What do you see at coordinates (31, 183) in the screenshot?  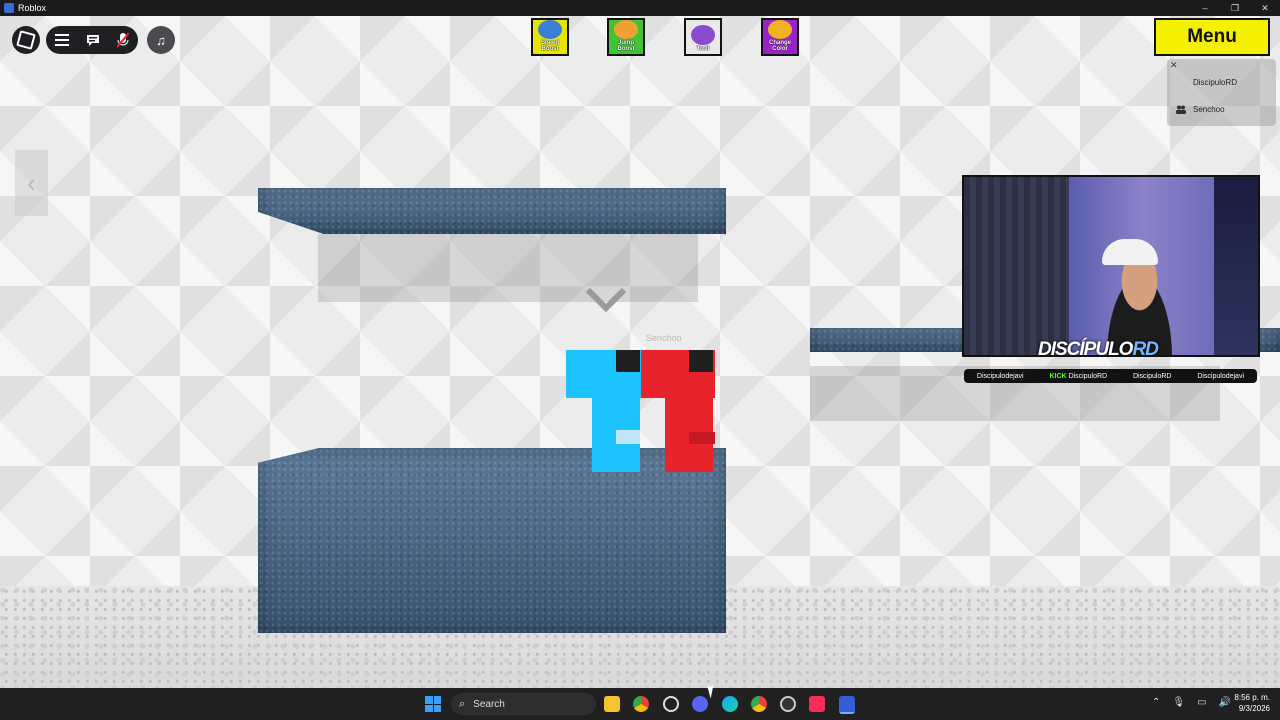 I see `chevron-left-icon: ‹` at bounding box center [31, 183].